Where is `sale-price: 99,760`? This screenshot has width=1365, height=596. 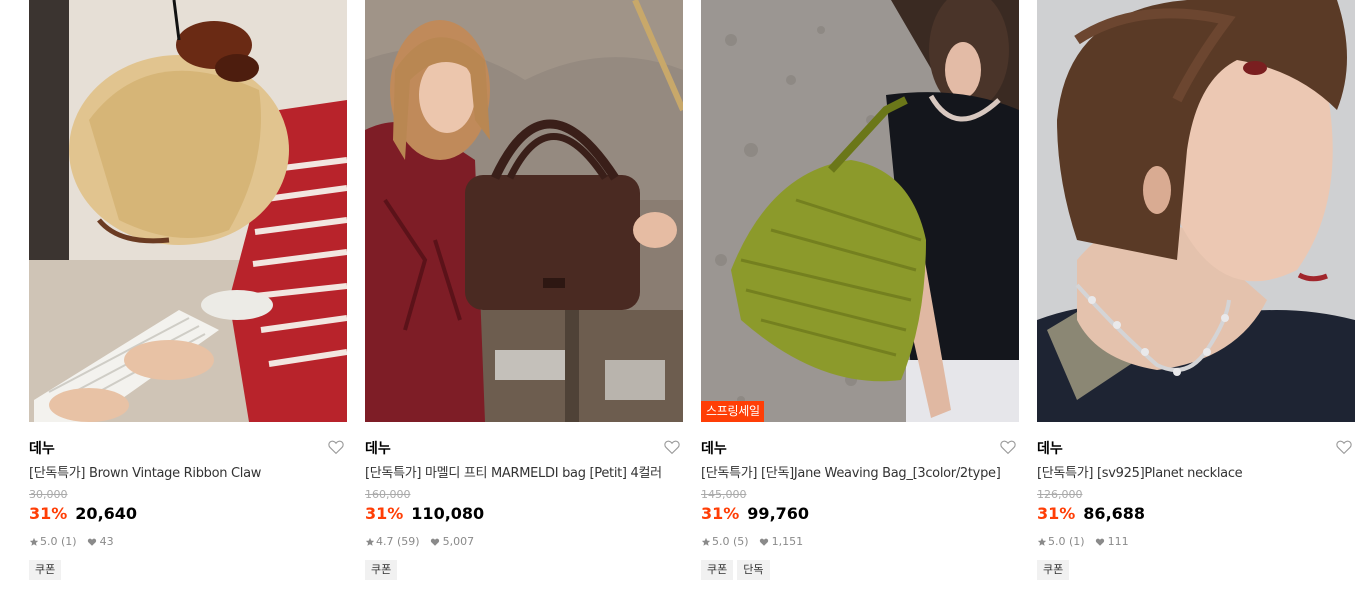 sale-price: 99,760 is located at coordinates (778, 513).